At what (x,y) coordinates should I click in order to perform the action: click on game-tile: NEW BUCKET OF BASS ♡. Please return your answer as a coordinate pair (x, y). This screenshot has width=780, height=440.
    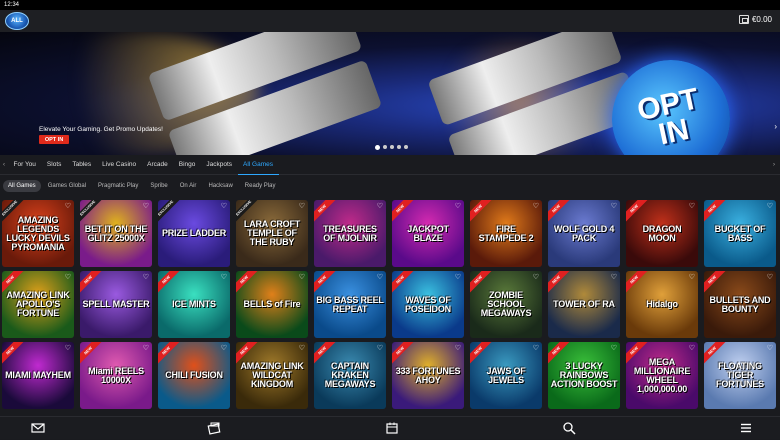
    Looking at the image, I should click on (740, 233).